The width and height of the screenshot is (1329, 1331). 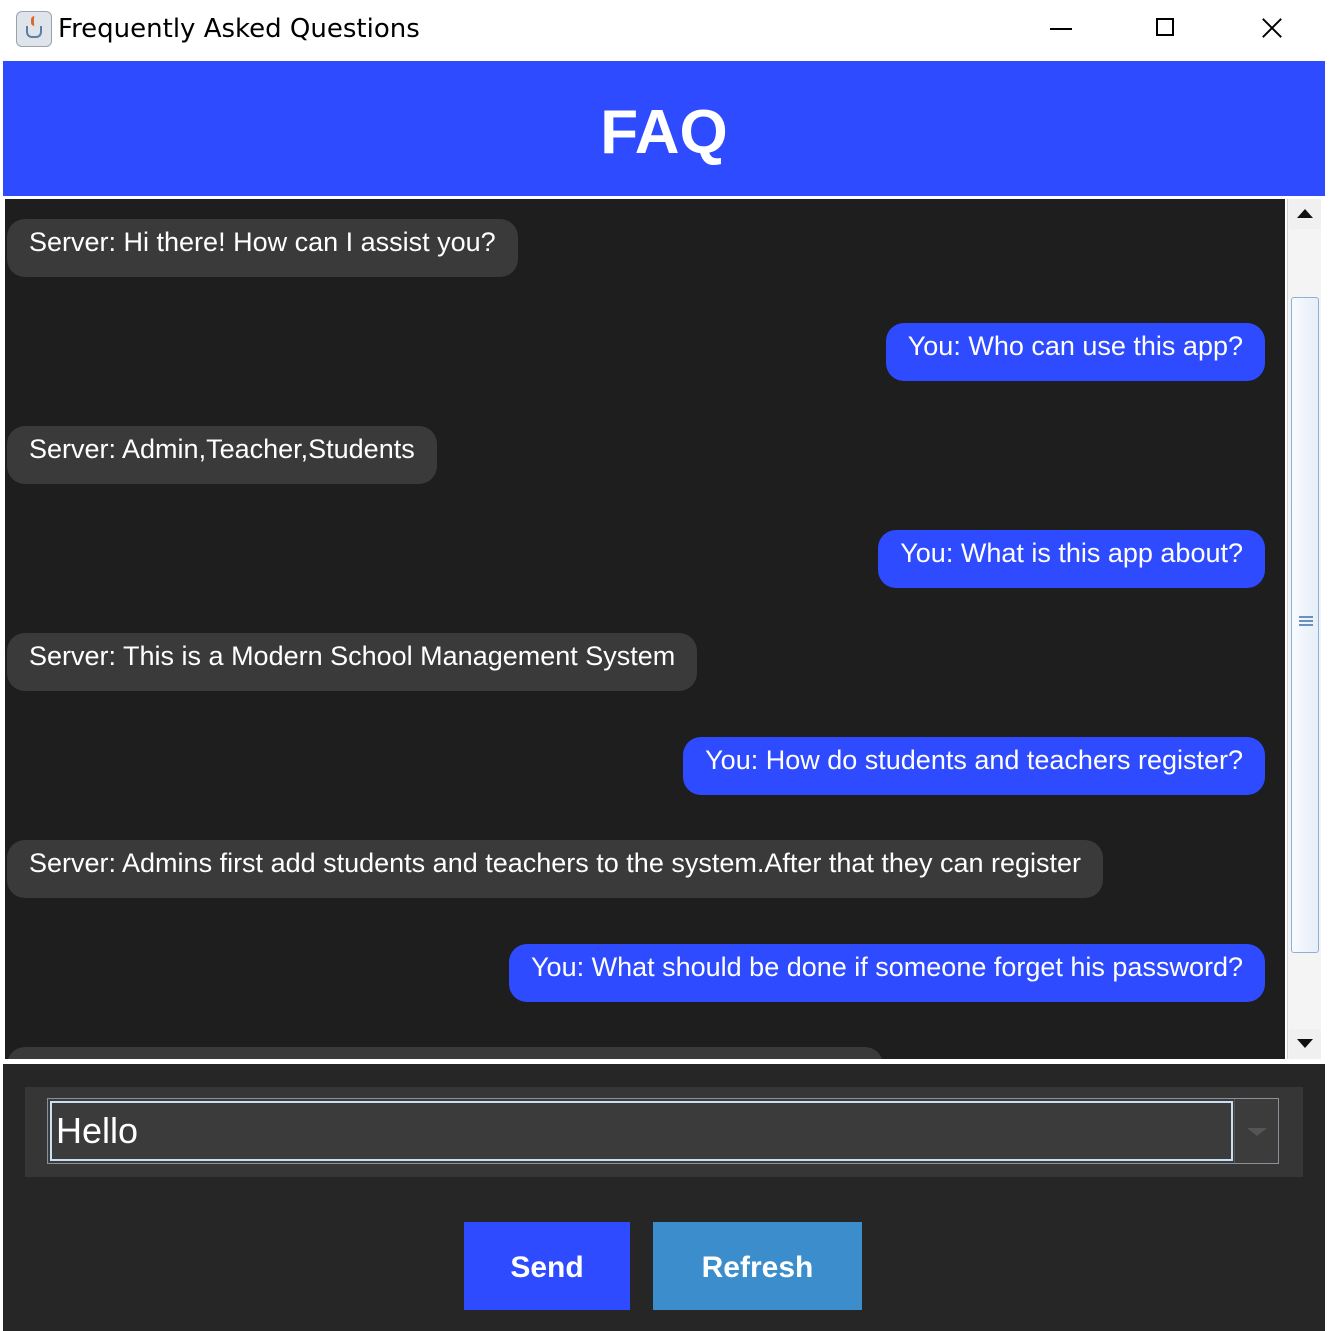 I want to click on send-button: Send, so click(x=547, y=1266).